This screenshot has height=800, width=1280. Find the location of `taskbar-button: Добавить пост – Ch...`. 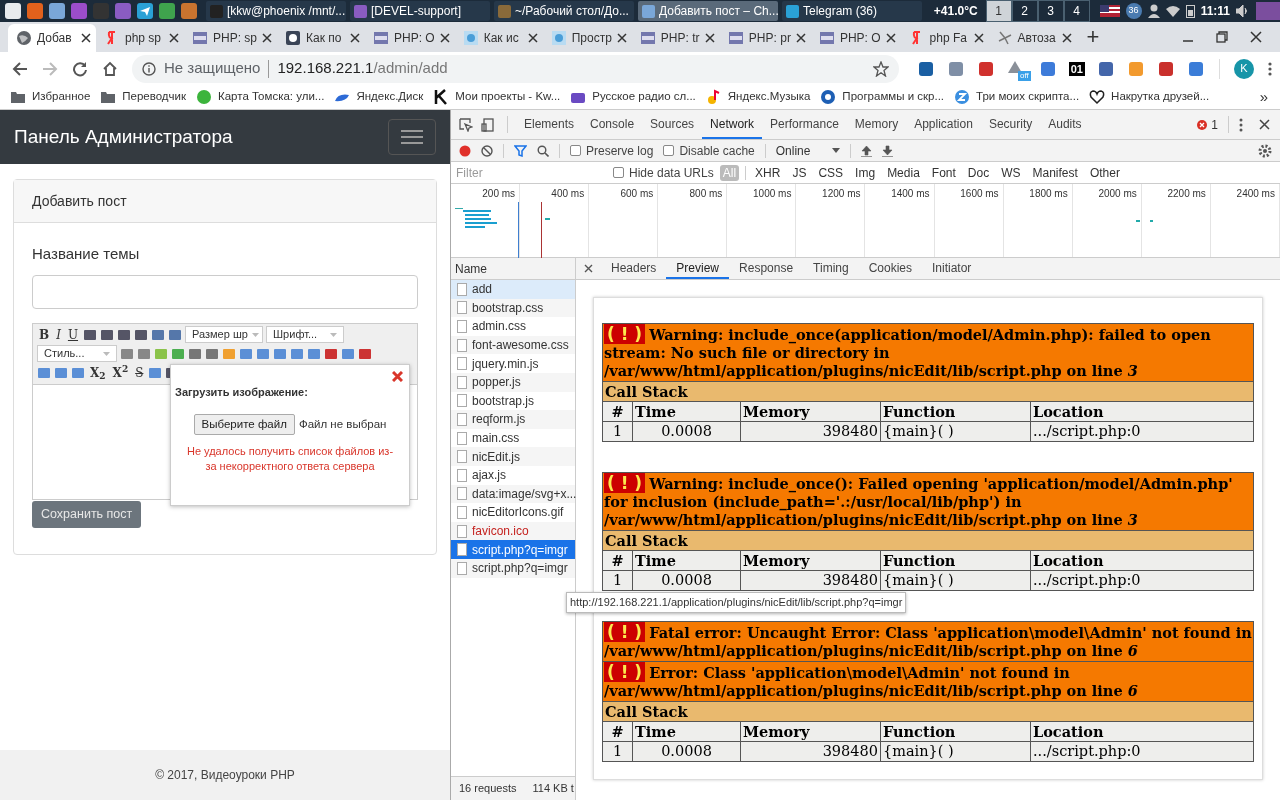

taskbar-button: Добавить пост – Ch... is located at coordinates (708, 11).